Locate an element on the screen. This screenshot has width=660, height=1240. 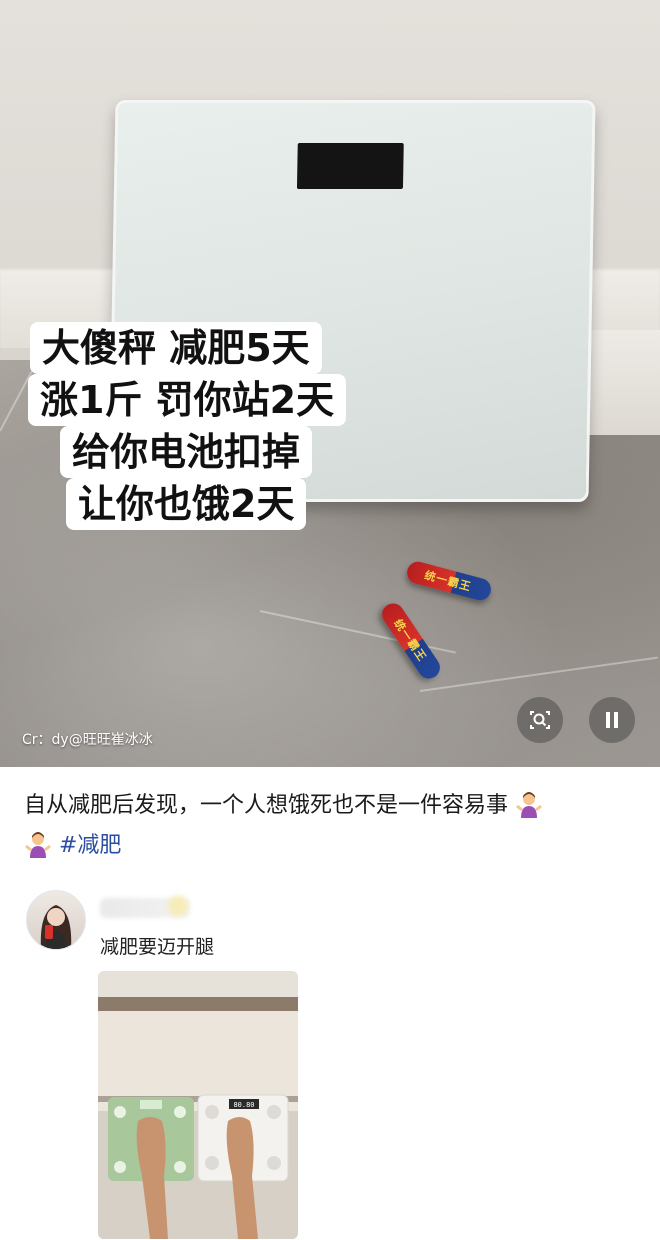
comment-text: 减肥要迈开腿 is located at coordinates (157, 947).